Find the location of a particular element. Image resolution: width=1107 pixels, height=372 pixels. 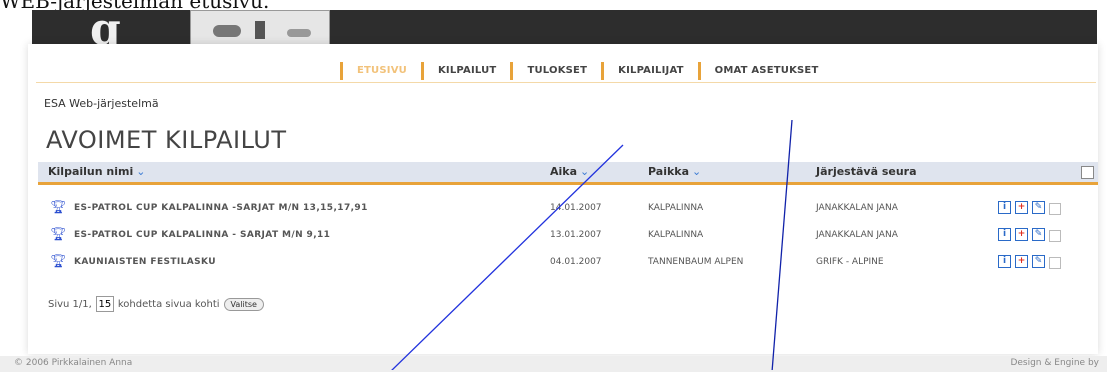

competition-club: GRIFK - ALPINE is located at coordinates (850, 262).